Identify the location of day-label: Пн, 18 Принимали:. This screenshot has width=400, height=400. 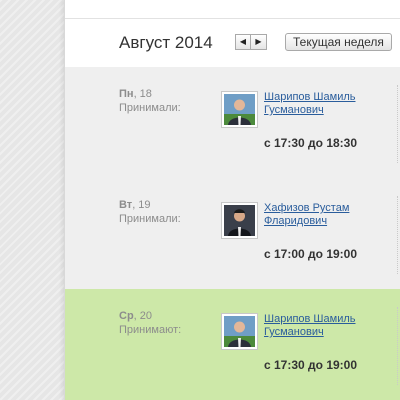
(150, 101).